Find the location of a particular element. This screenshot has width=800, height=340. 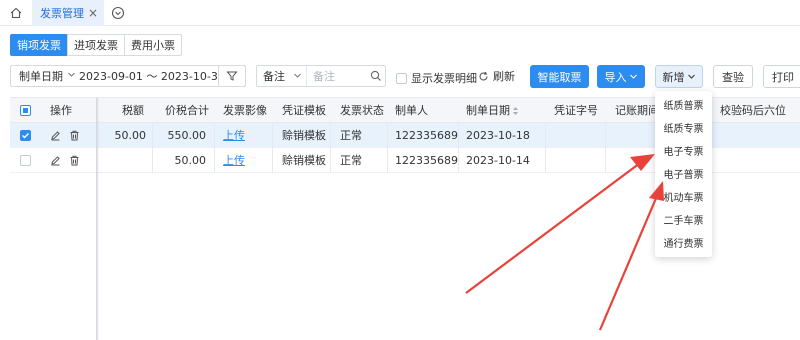

annotation-arrows is located at coordinates (564, 242).